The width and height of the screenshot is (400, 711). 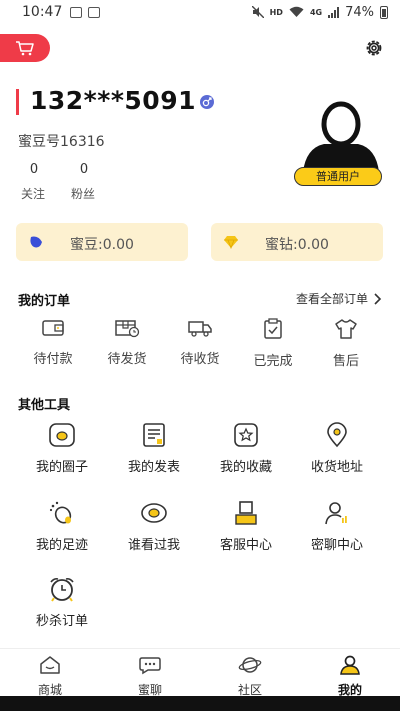 What do you see at coordinates (50, 665) in the screenshot?
I see `home-icon` at bounding box center [50, 665].